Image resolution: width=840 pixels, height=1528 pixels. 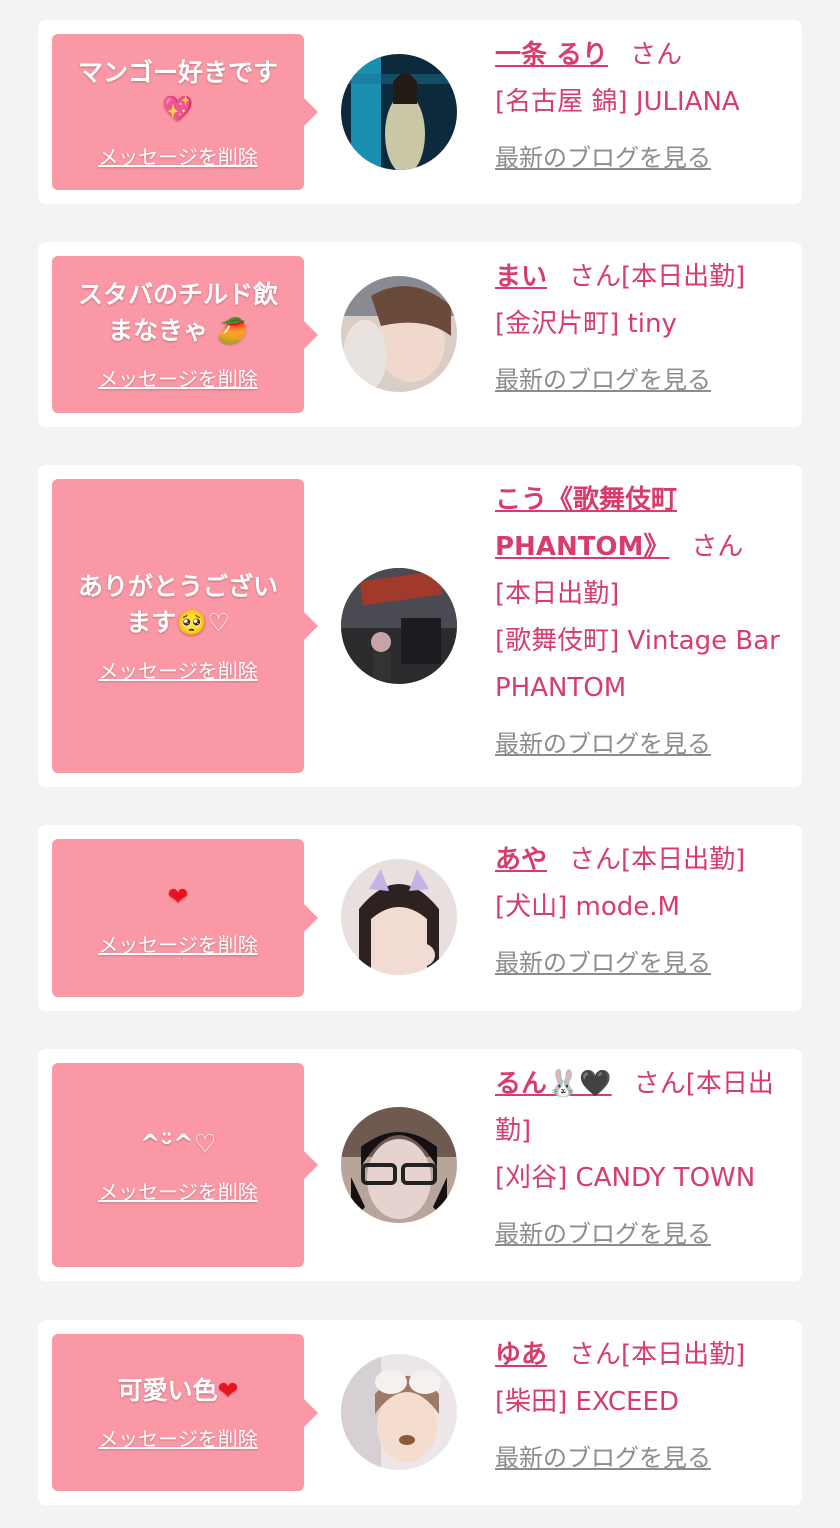 I want to click on message-text: ^ᵕ̈^♡, so click(x=178, y=1144).